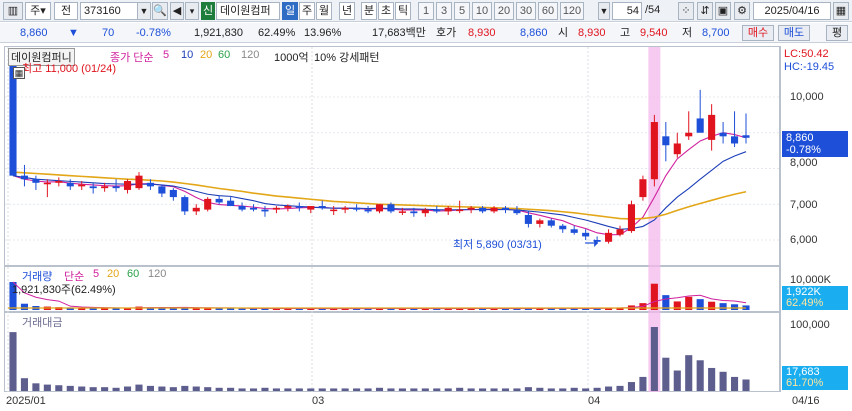 This screenshot has height=411, width=852. What do you see at coordinates (809, 67) in the screenshot?
I see `hc-label: HC:-19.45` at bounding box center [809, 67].